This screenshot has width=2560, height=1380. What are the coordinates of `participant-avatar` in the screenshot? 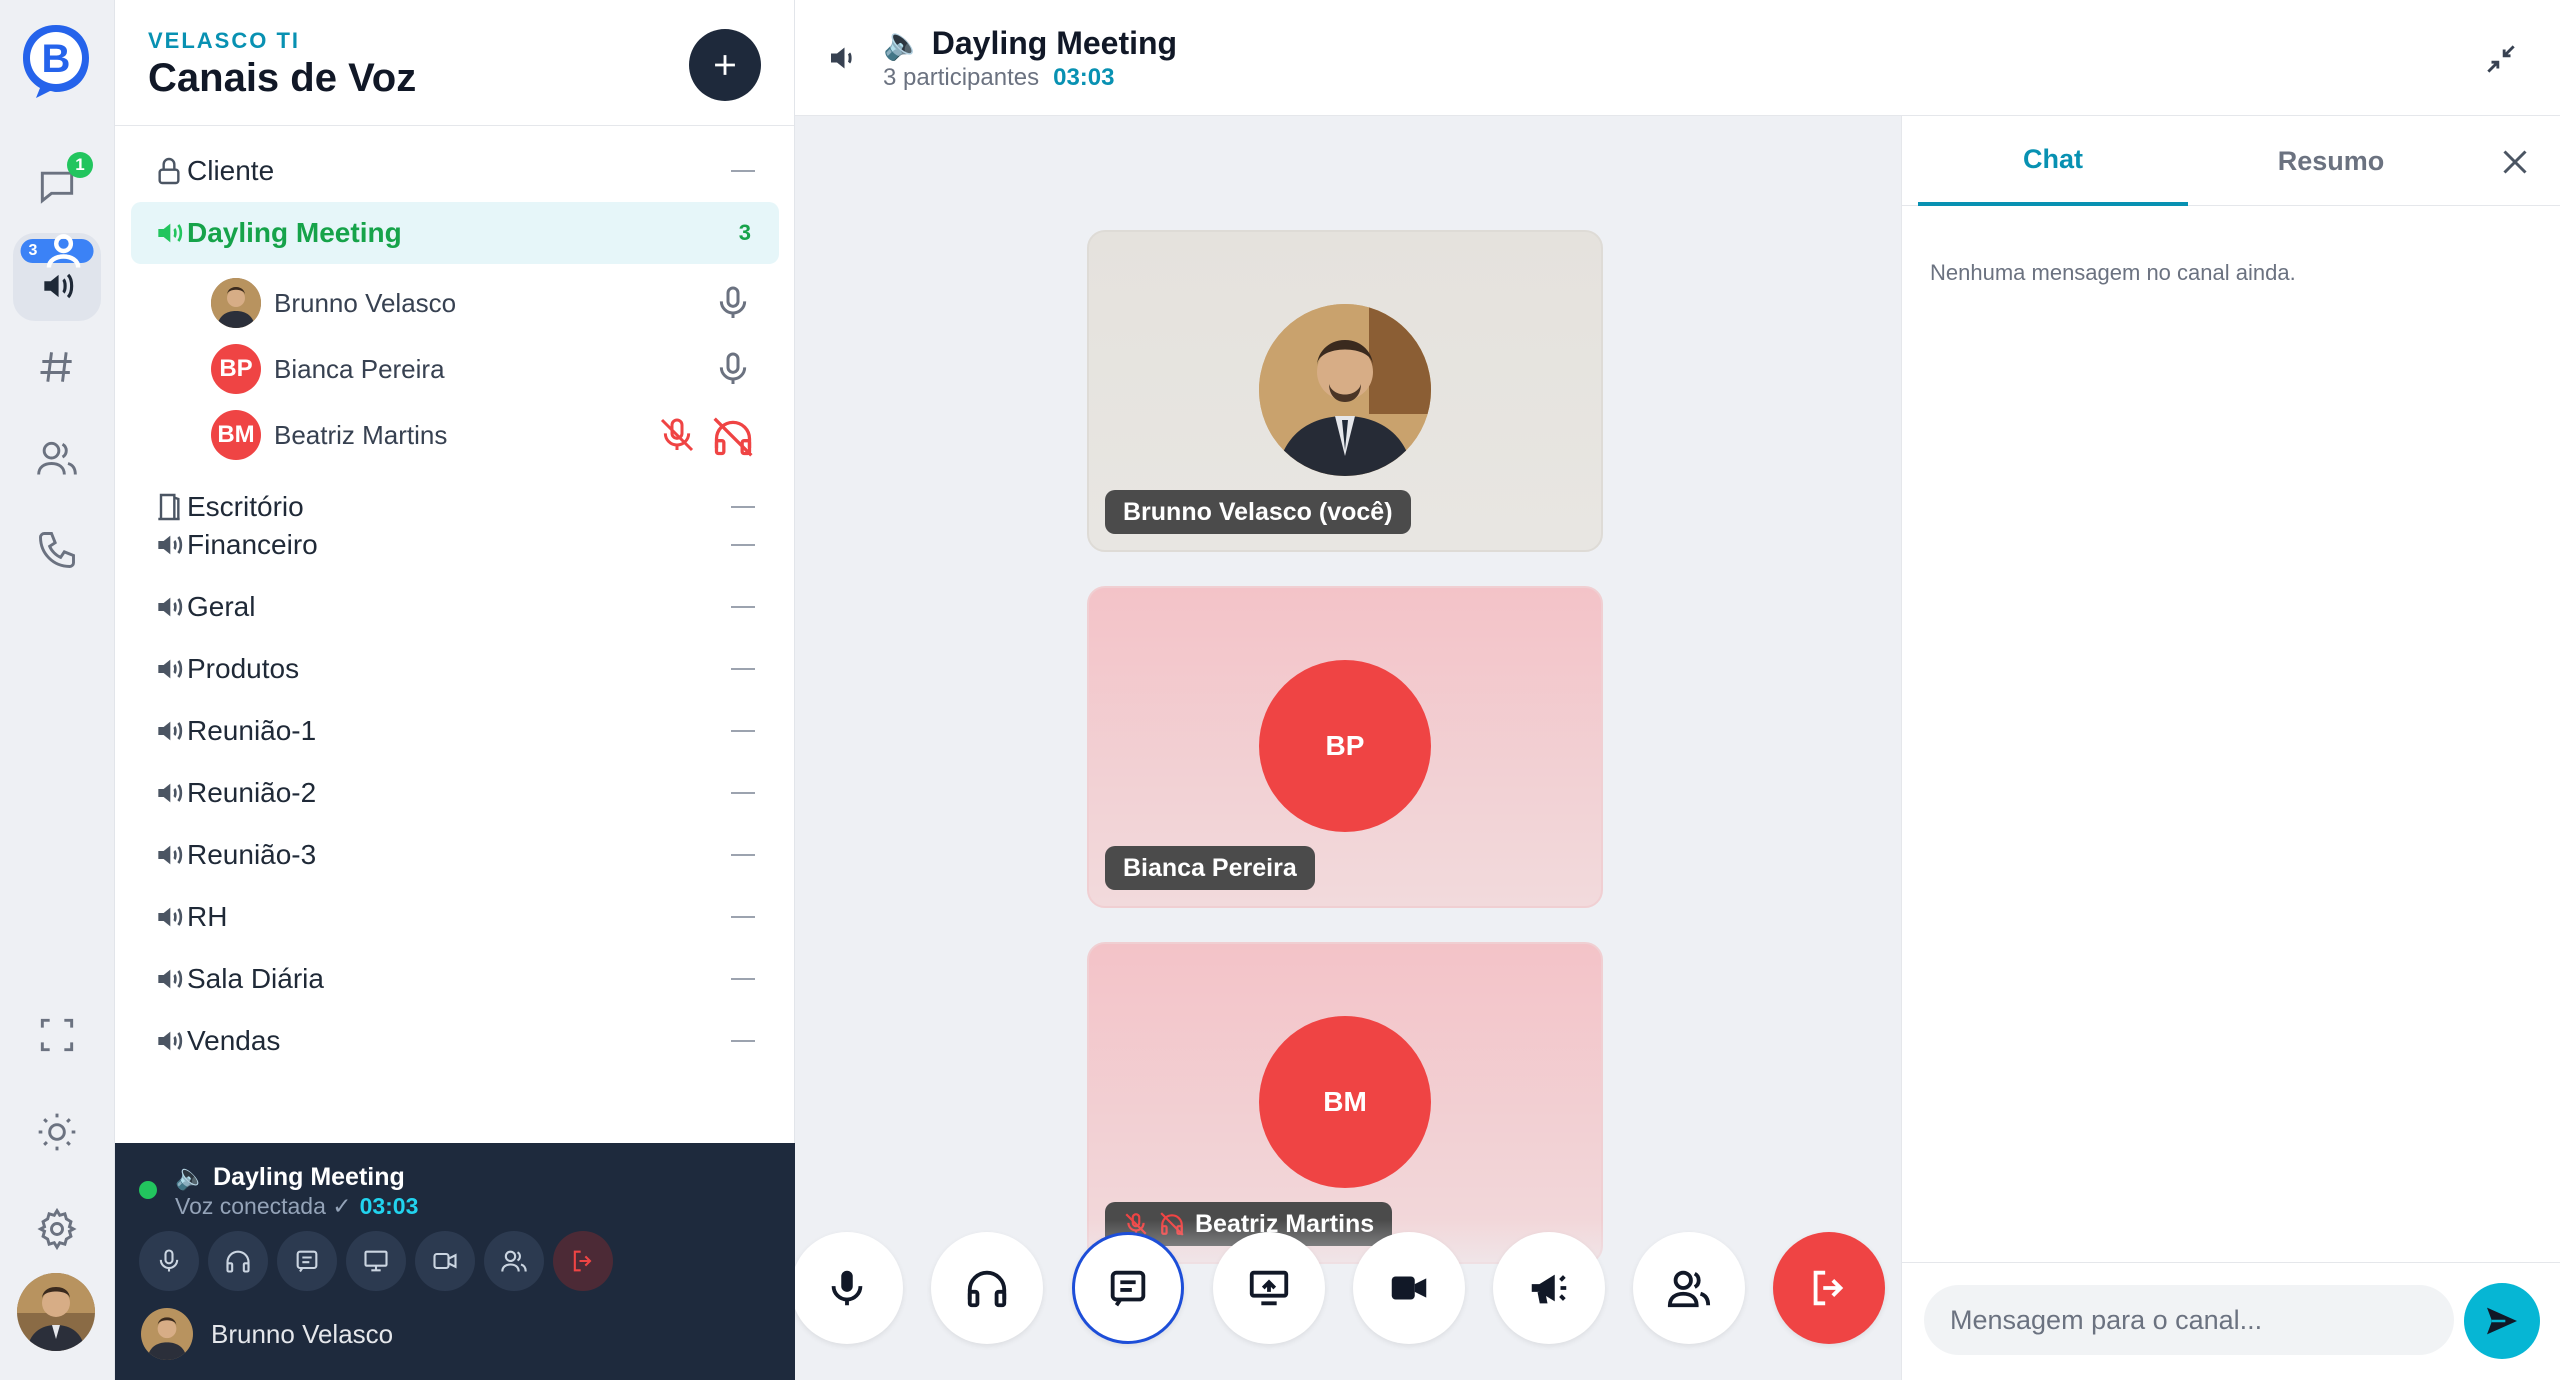 It's located at (1345, 390).